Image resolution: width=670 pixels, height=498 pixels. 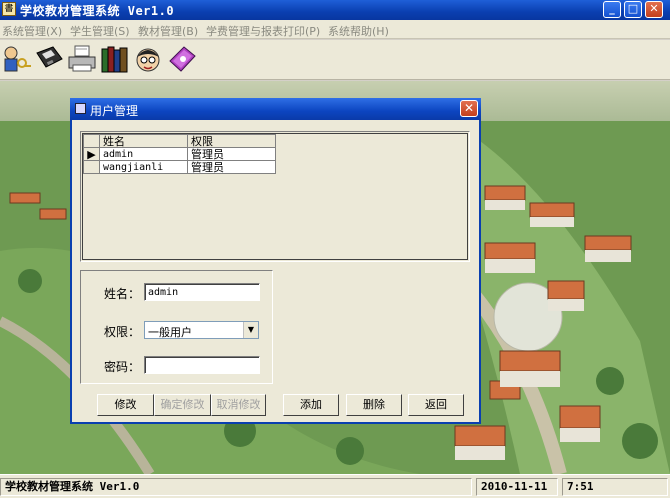 I want to click on close-button: ✕, so click(x=654, y=9).